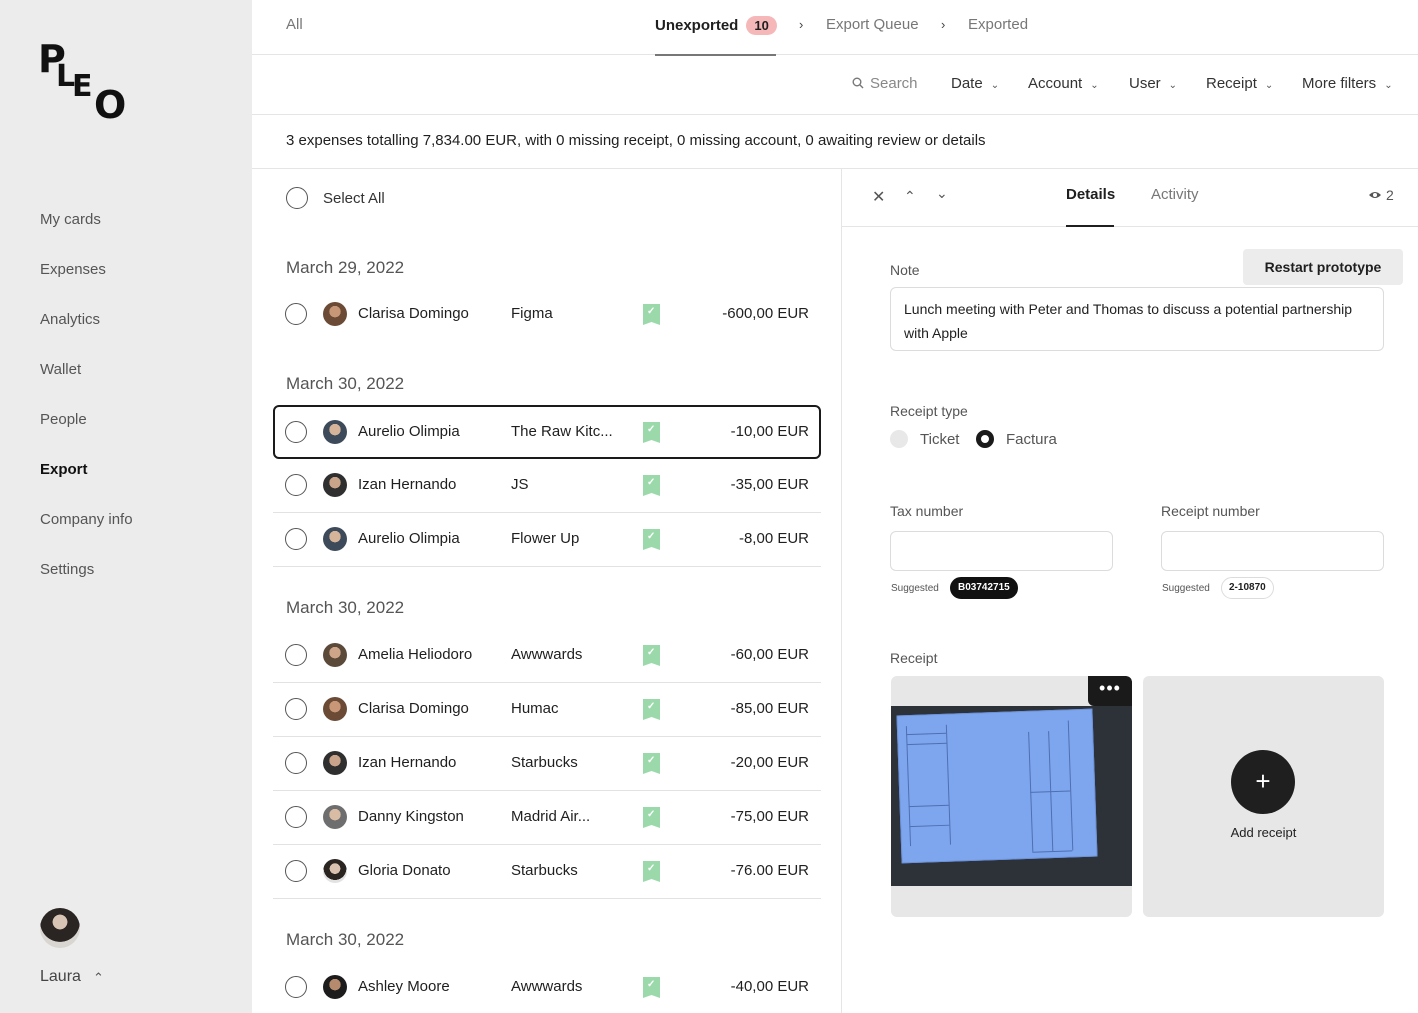 This screenshot has width=1418, height=1013. Describe the element at coordinates (86, 285) in the screenshot. I see `sidebar-item-expenses: Expenses` at that location.